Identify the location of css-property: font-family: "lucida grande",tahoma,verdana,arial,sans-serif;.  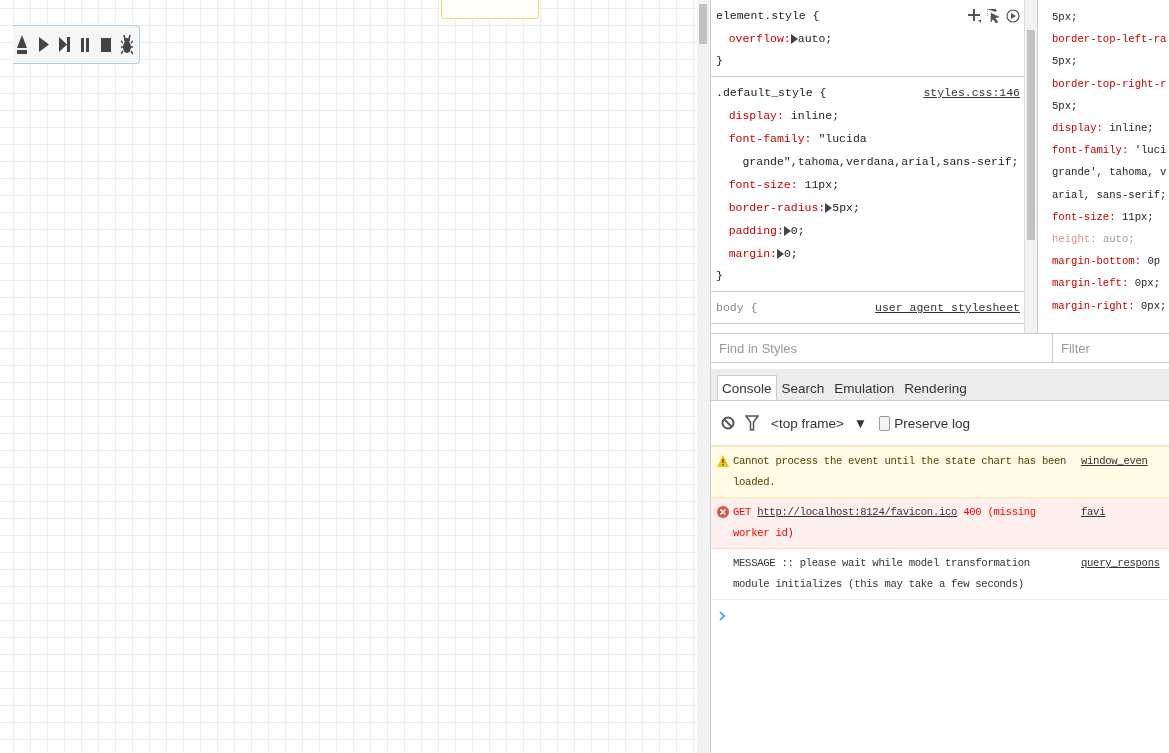
(873, 150).